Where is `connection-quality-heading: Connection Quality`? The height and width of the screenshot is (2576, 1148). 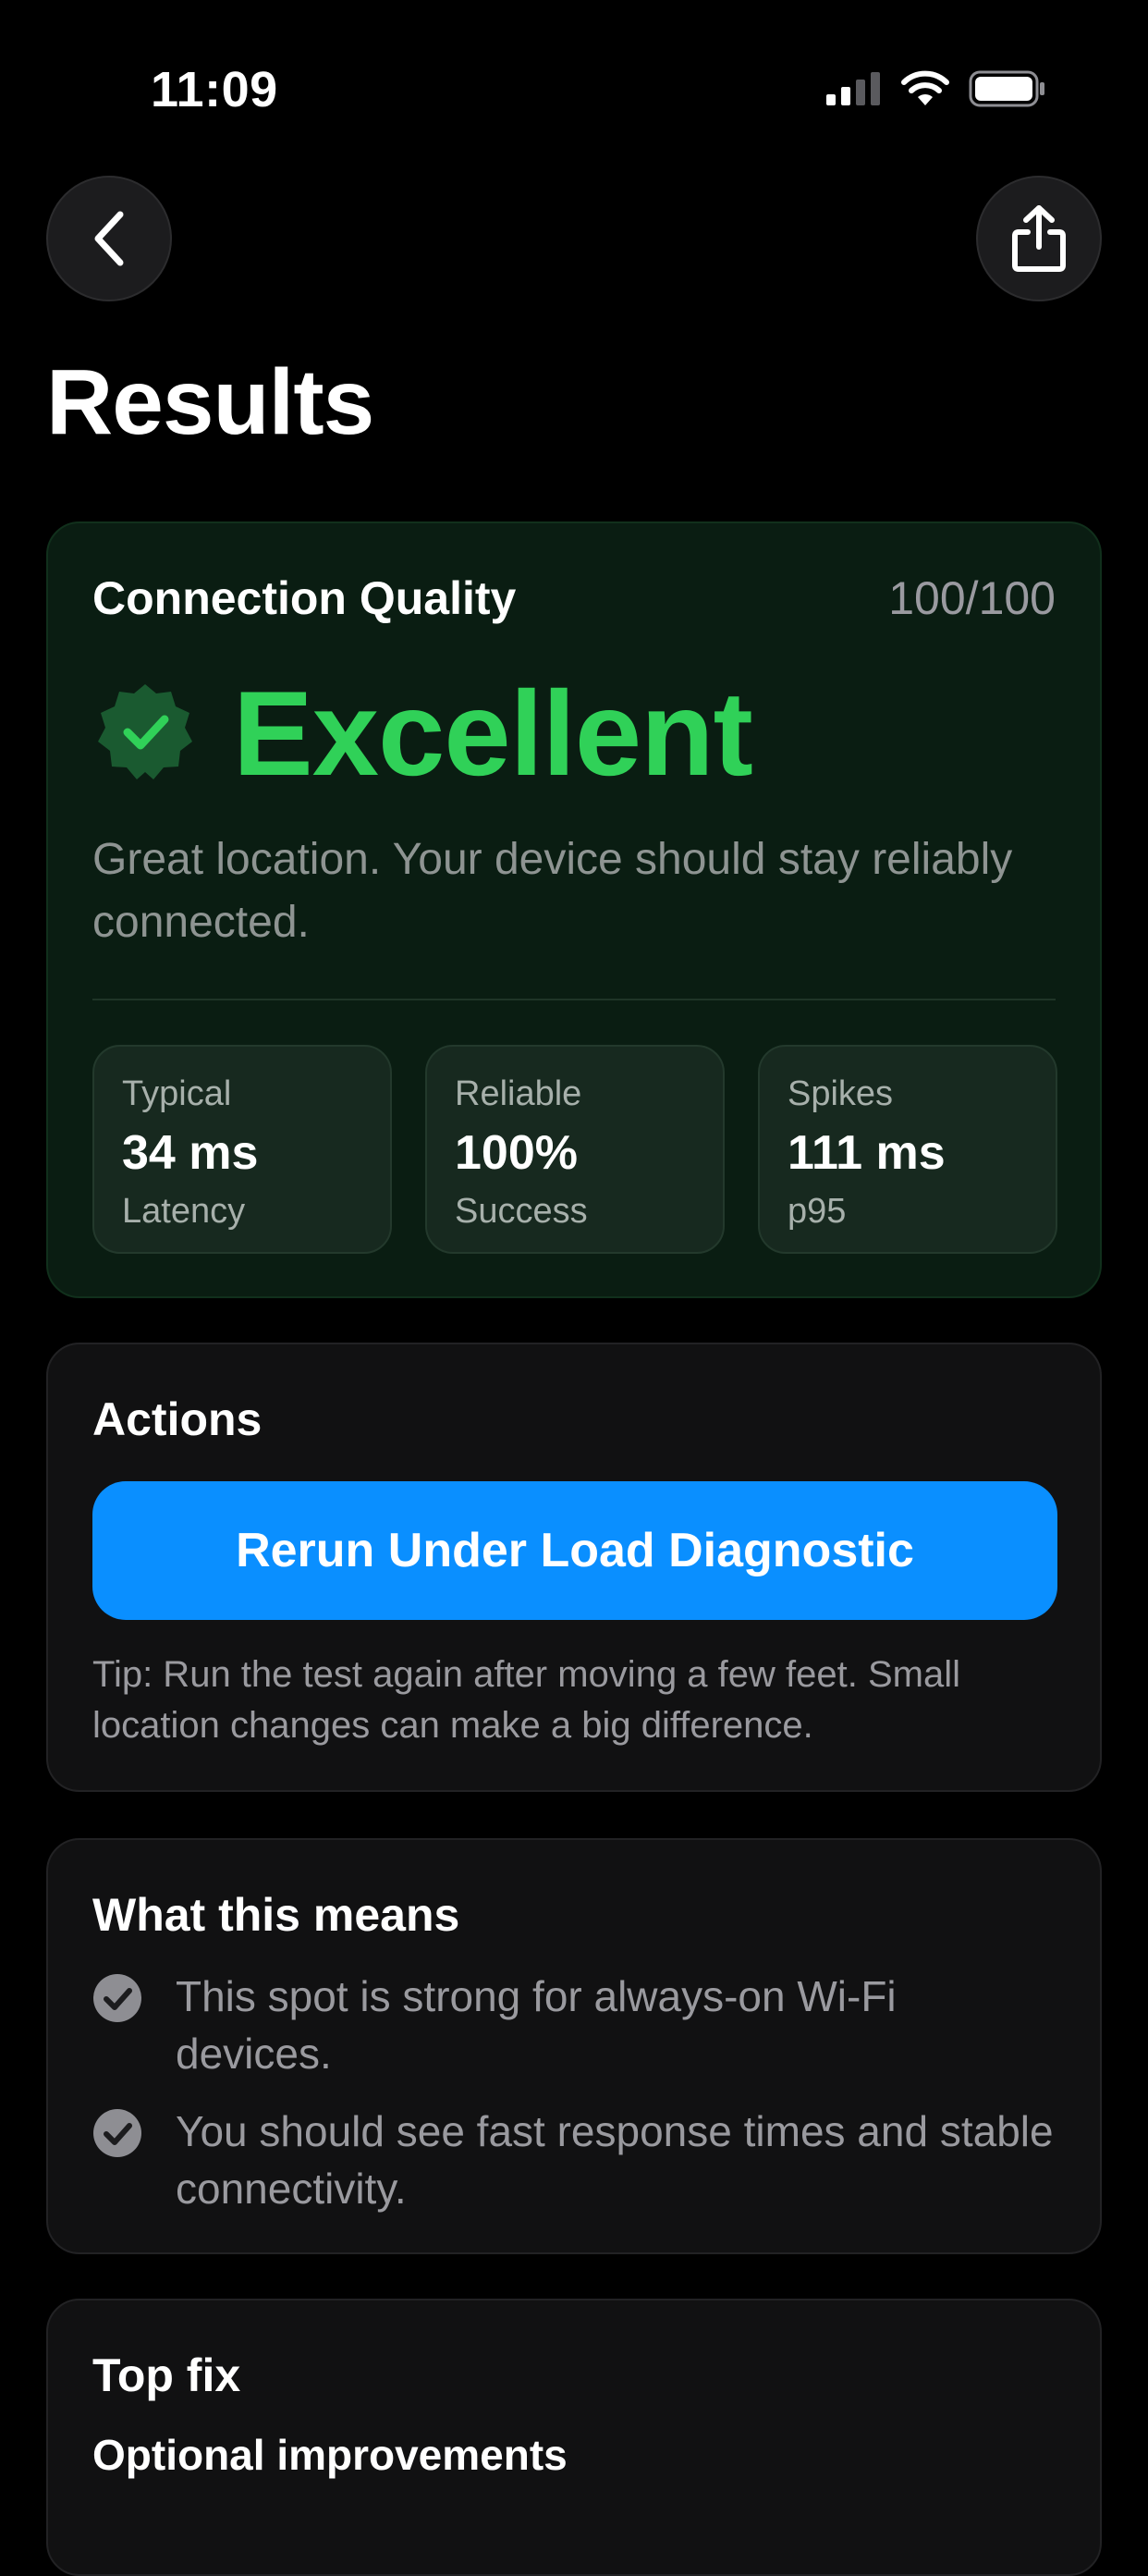
connection-quality-heading: Connection Quality is located at coordinates (304, 598).